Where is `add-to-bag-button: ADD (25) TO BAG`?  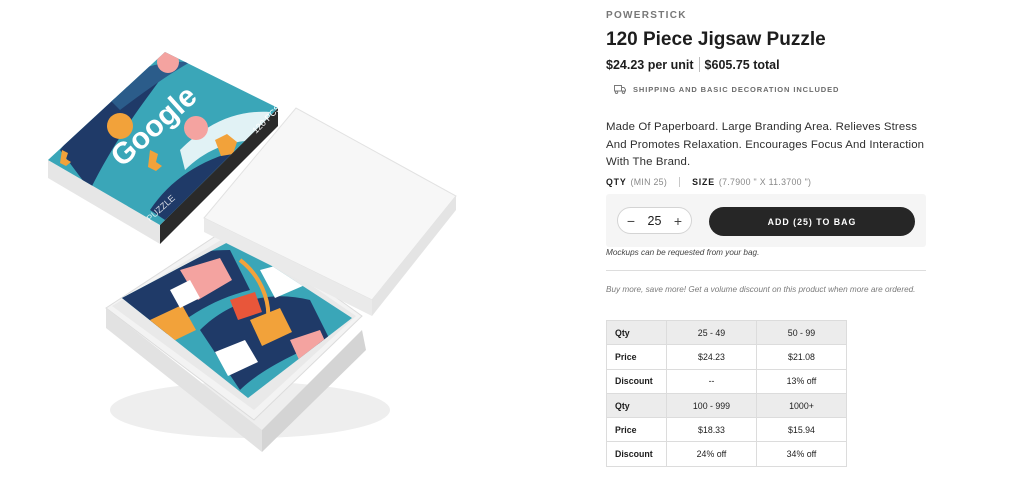
add-to-bag-button: ADD (25) TO BAG is located at coordinates (812, 221).